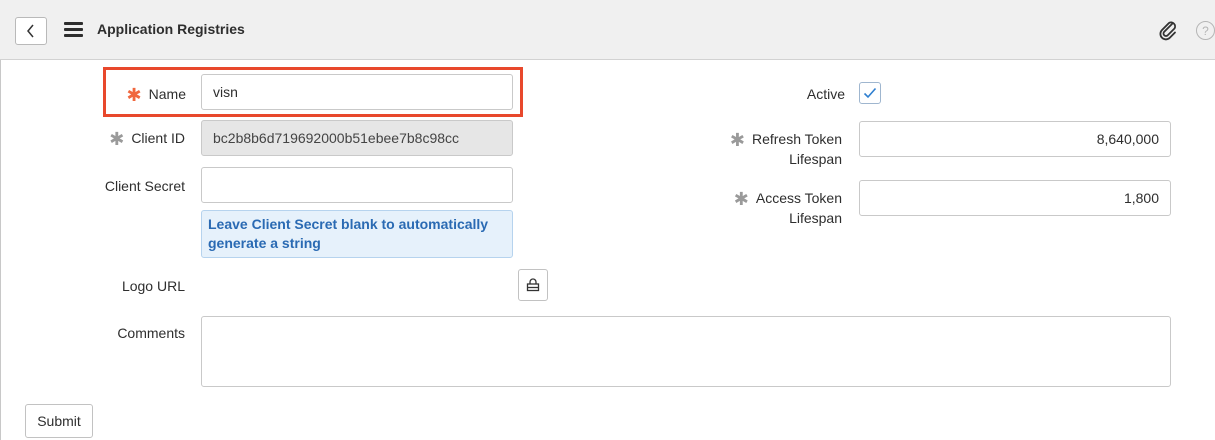  I want to click on form-header: Application Registries ?, so click(607, 30).